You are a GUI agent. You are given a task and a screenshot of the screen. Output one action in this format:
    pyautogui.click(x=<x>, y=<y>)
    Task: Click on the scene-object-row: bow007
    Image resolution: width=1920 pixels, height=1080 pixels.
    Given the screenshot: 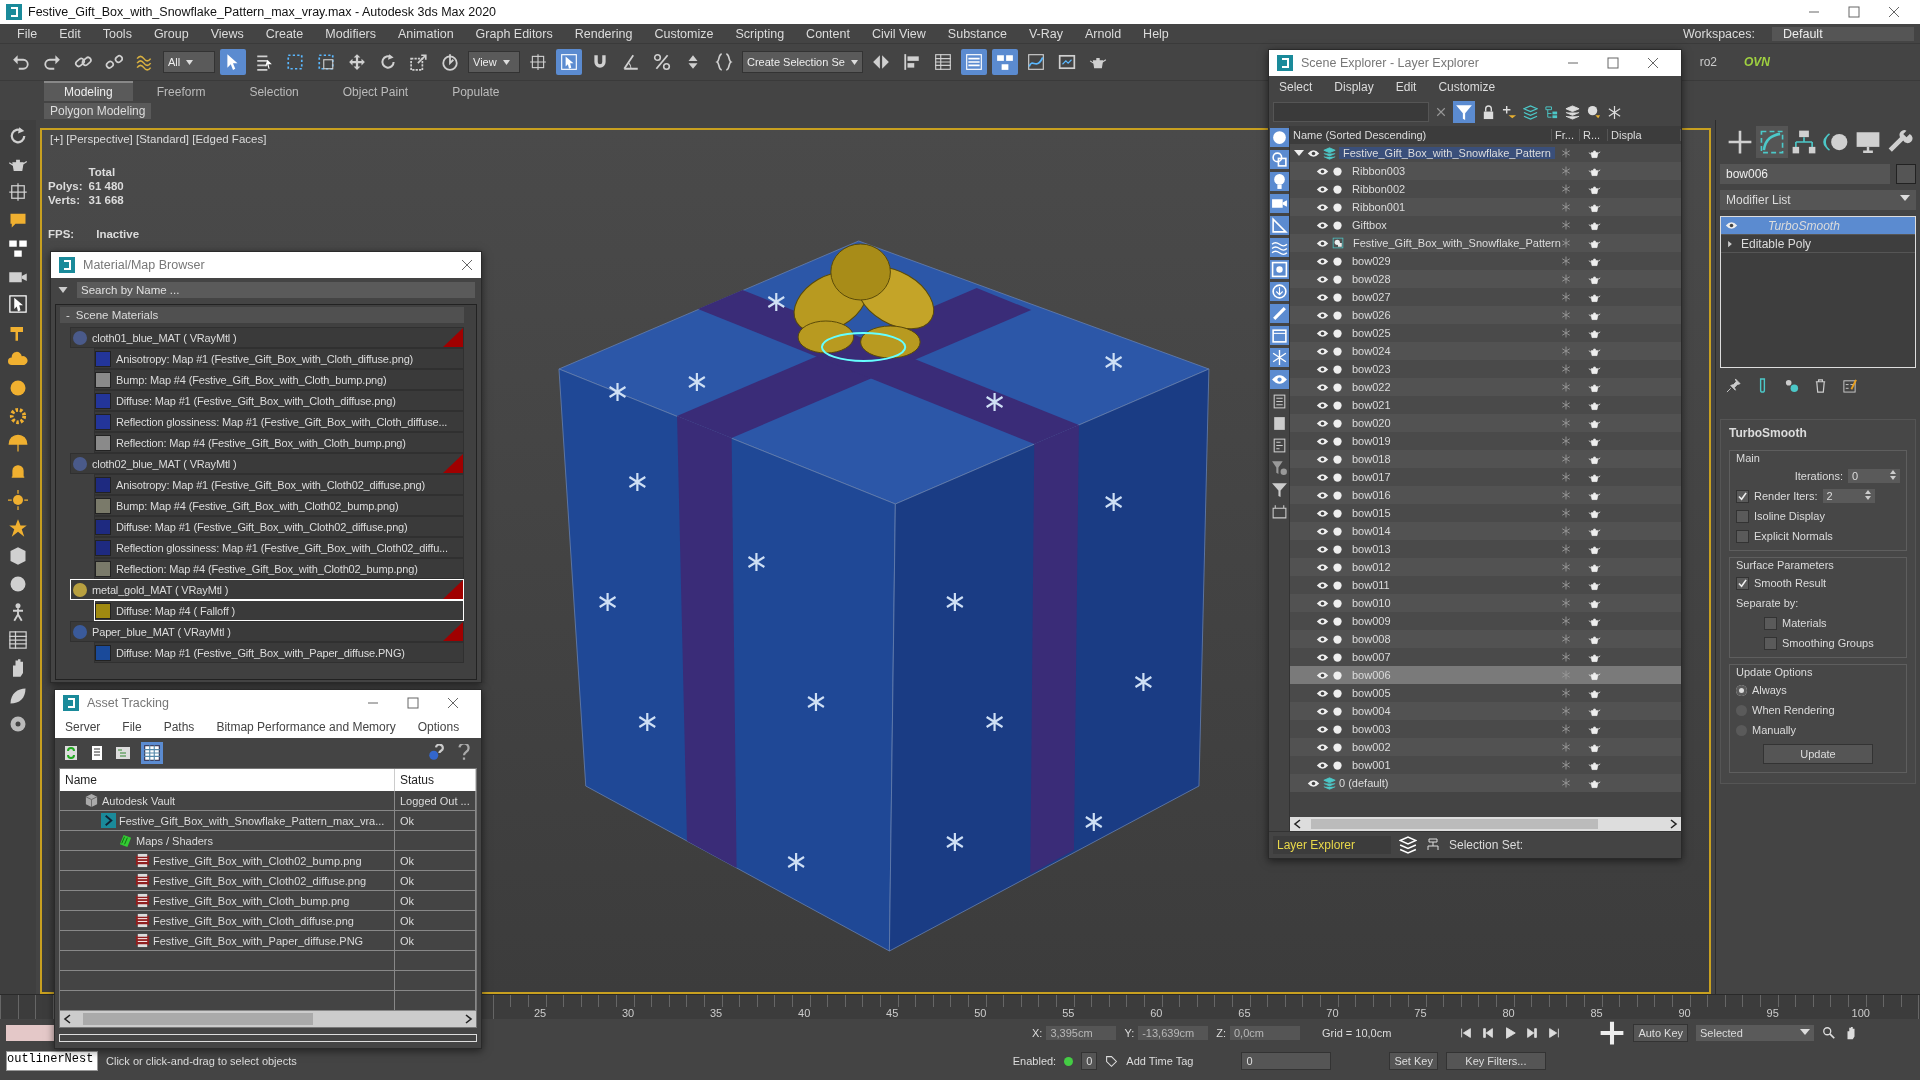 What is the action you would take?
    pyautogui.click(x=1485, y=657)
    